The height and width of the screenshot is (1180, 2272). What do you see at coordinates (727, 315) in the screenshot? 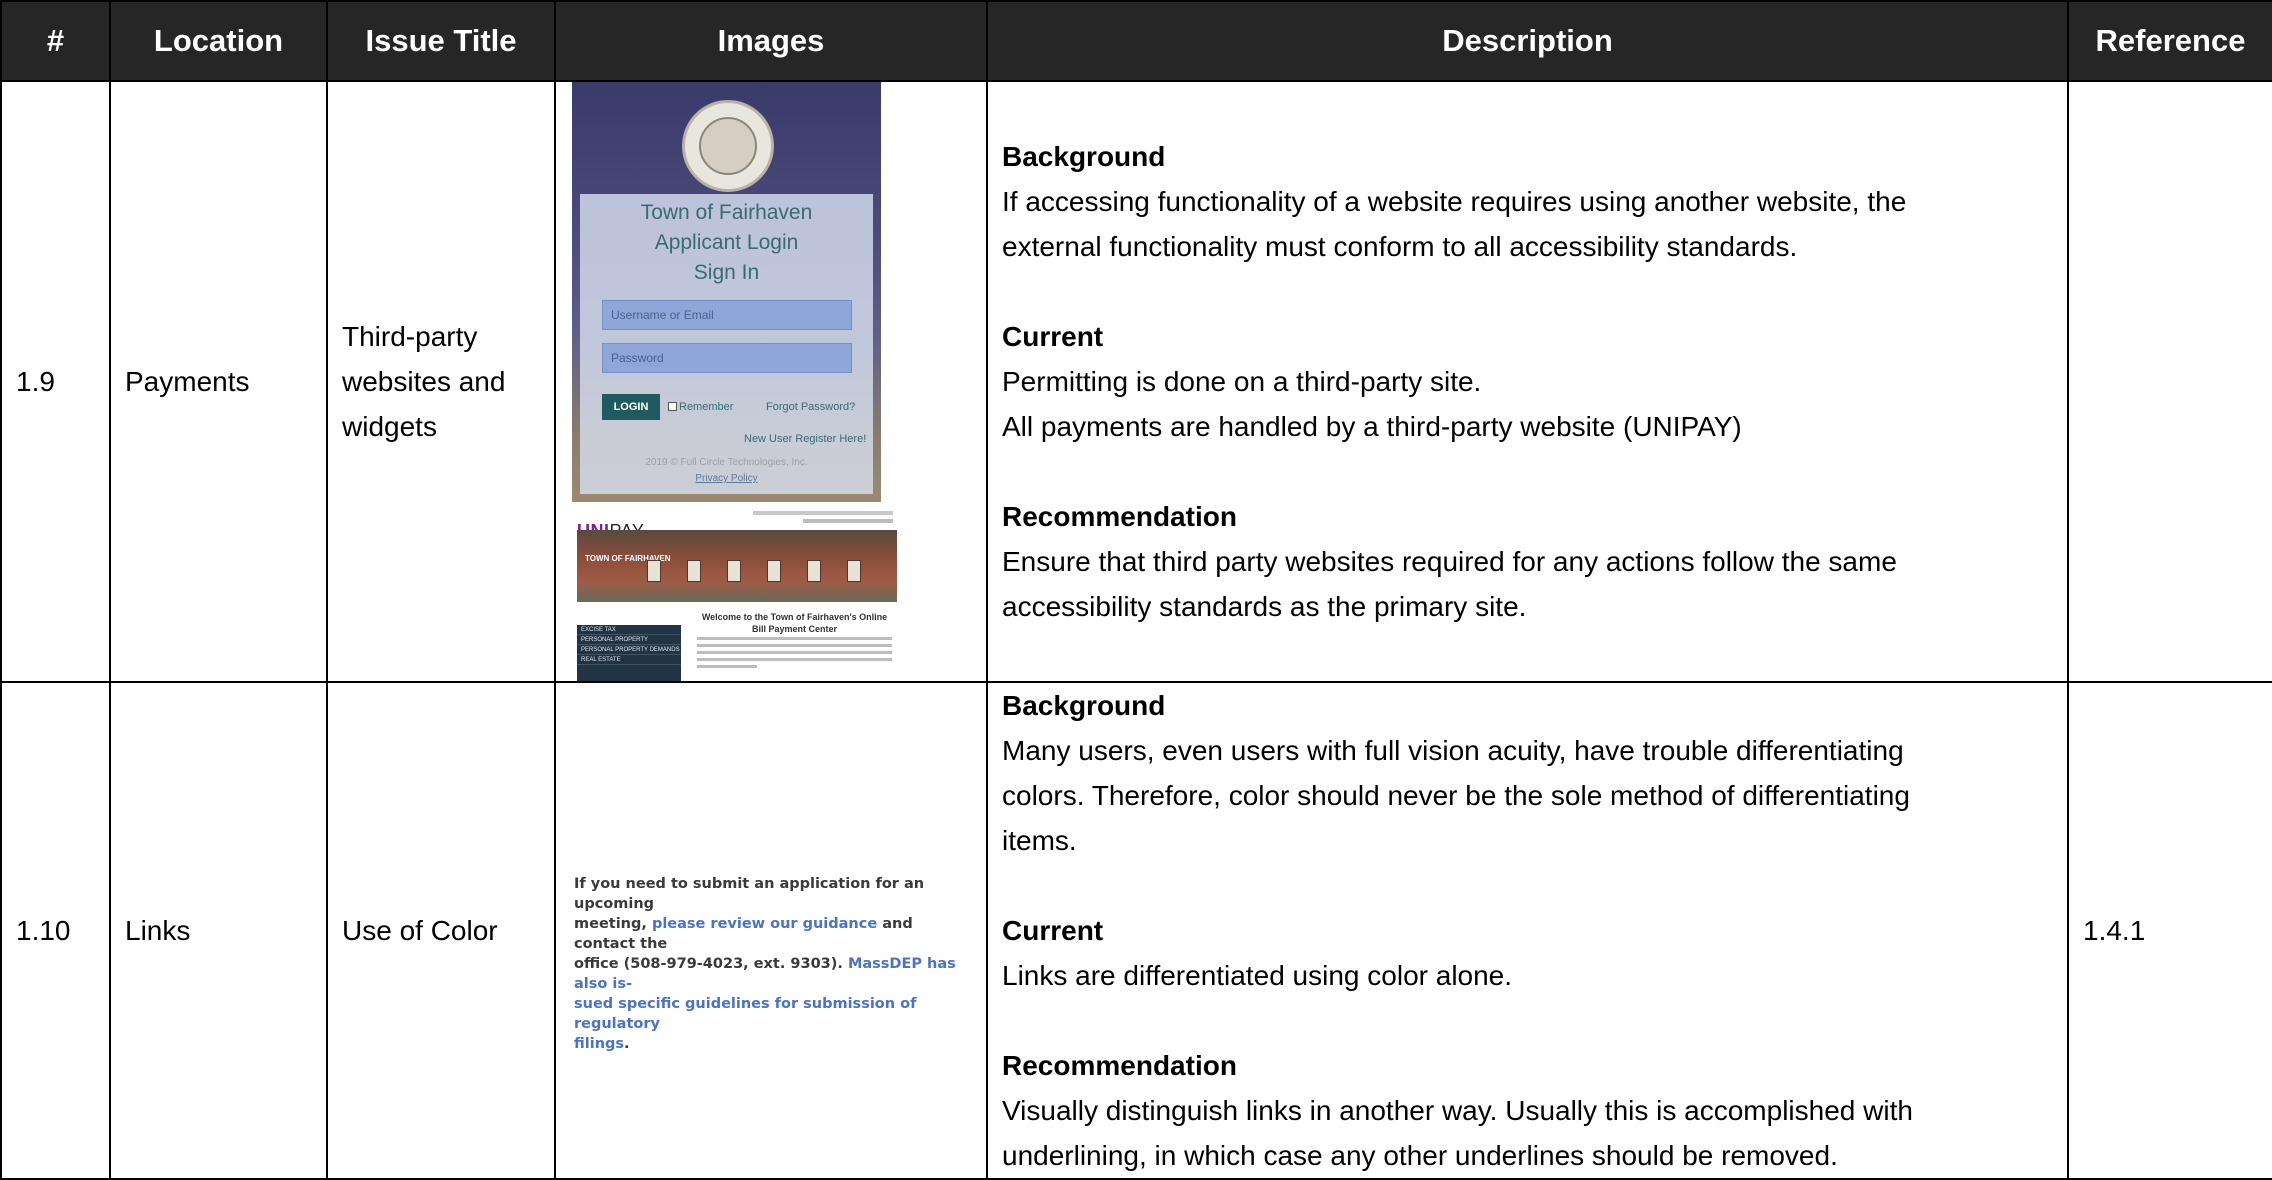
I see `username-field: Username or Email` at bounding box center [727, 315].